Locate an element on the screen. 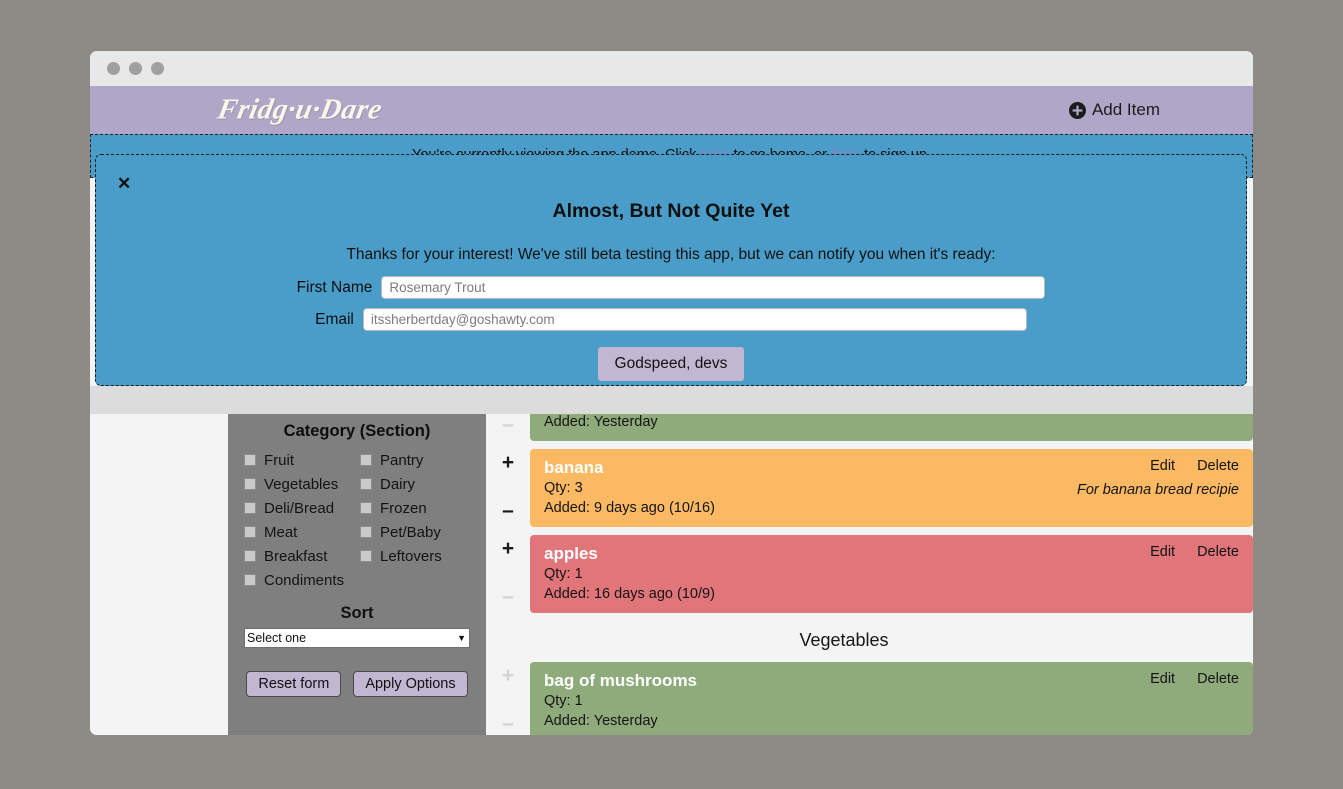 The width and height of the screenshot is (1343, 789). category-label: Deli/Bread is located at coordinates (299, 508).